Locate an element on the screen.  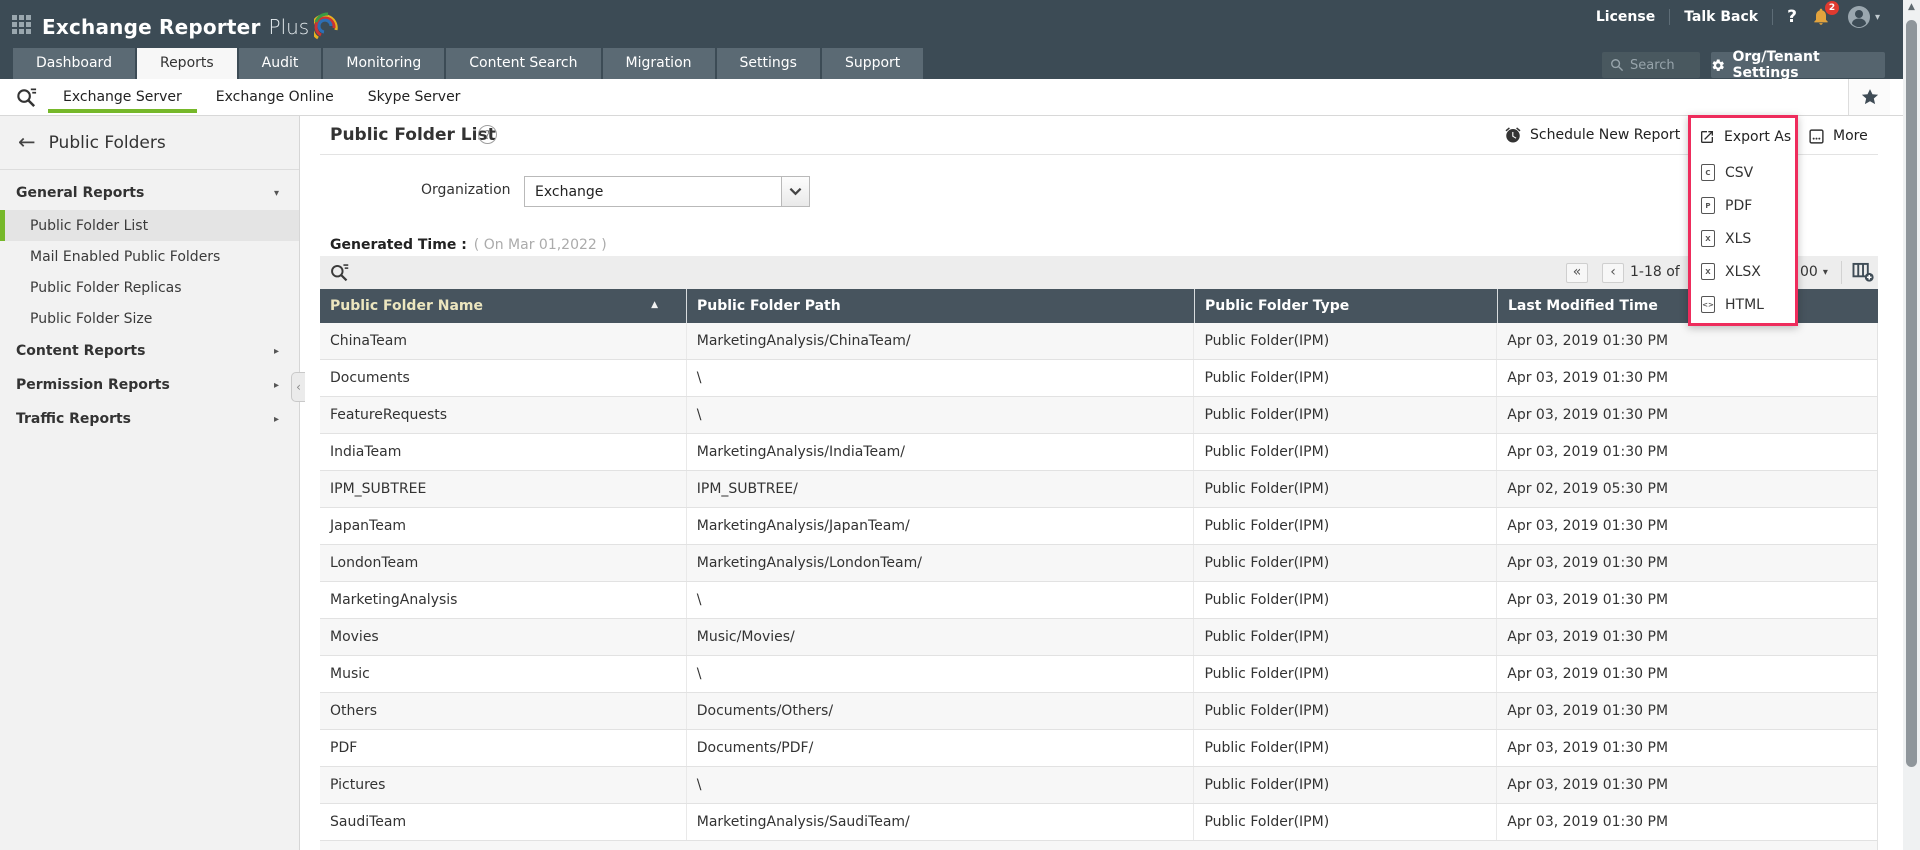
organization-label: Organization is located at coordinates (466, 190).